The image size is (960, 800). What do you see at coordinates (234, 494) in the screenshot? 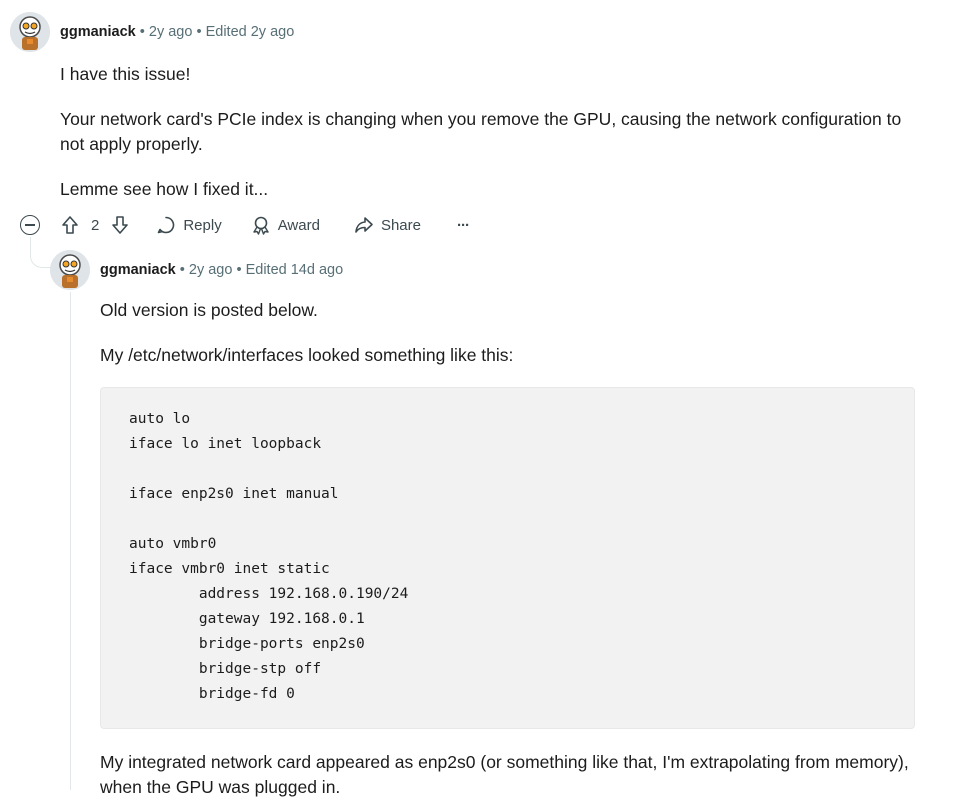
I see `code-line: iface enp2s0 inet manual` at bounding box center [234, 494].